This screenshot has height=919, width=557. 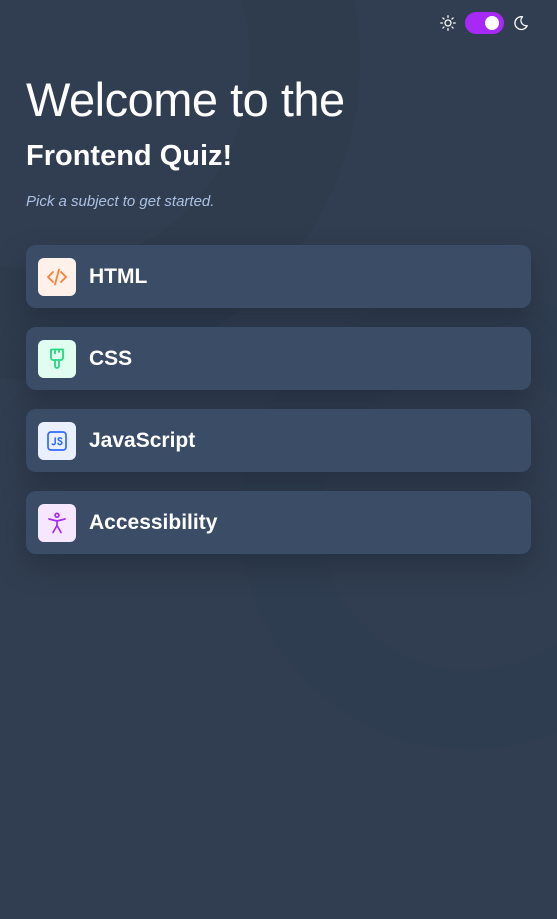 I want to click on quiz-title: Frontend Quiz!, so click(x=129, y=156).